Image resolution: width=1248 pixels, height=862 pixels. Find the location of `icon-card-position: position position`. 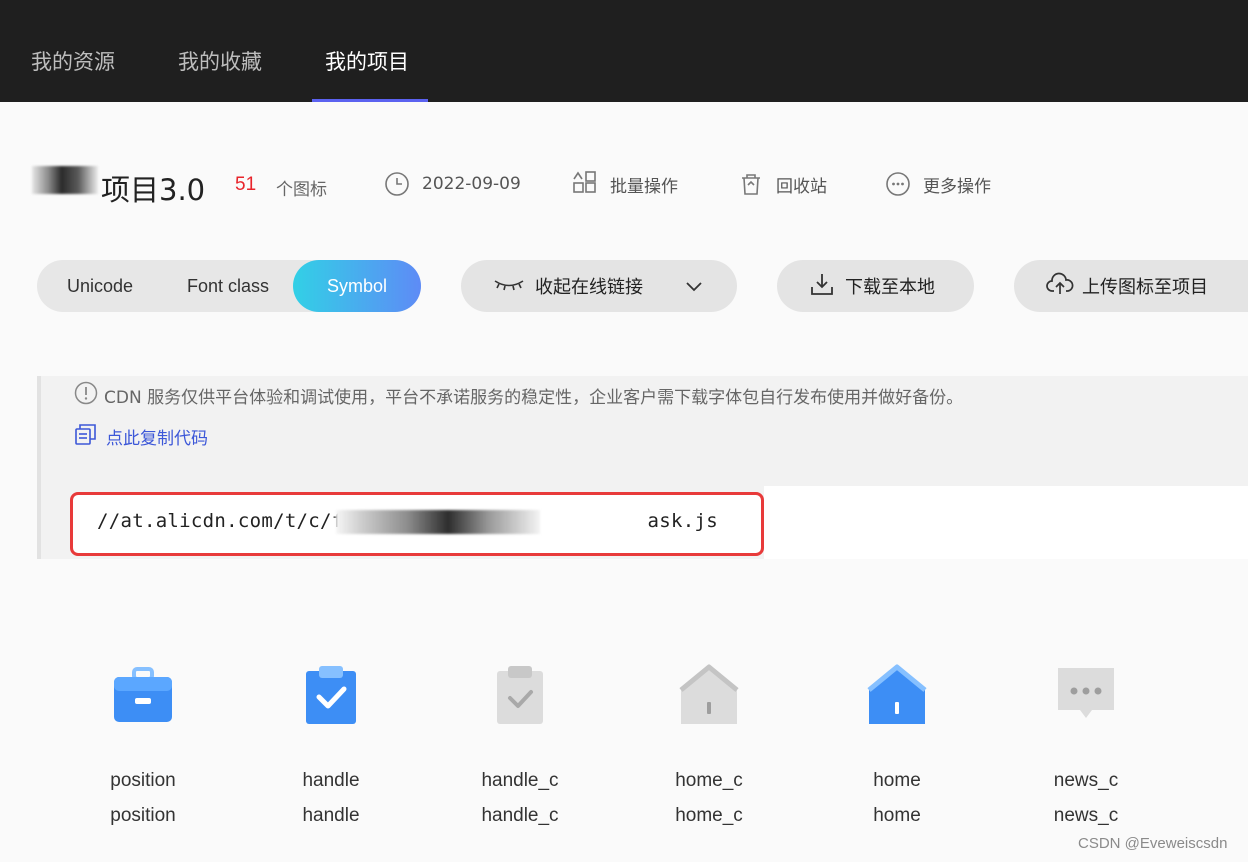

icon-card-position: position position is located at coordinates (143, 755).